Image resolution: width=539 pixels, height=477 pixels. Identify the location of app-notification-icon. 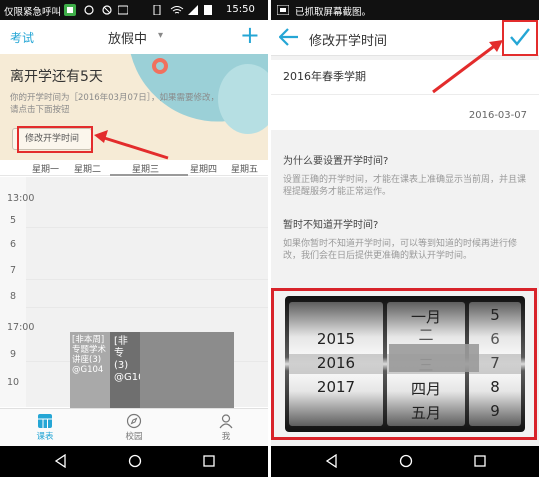
(70, 10).